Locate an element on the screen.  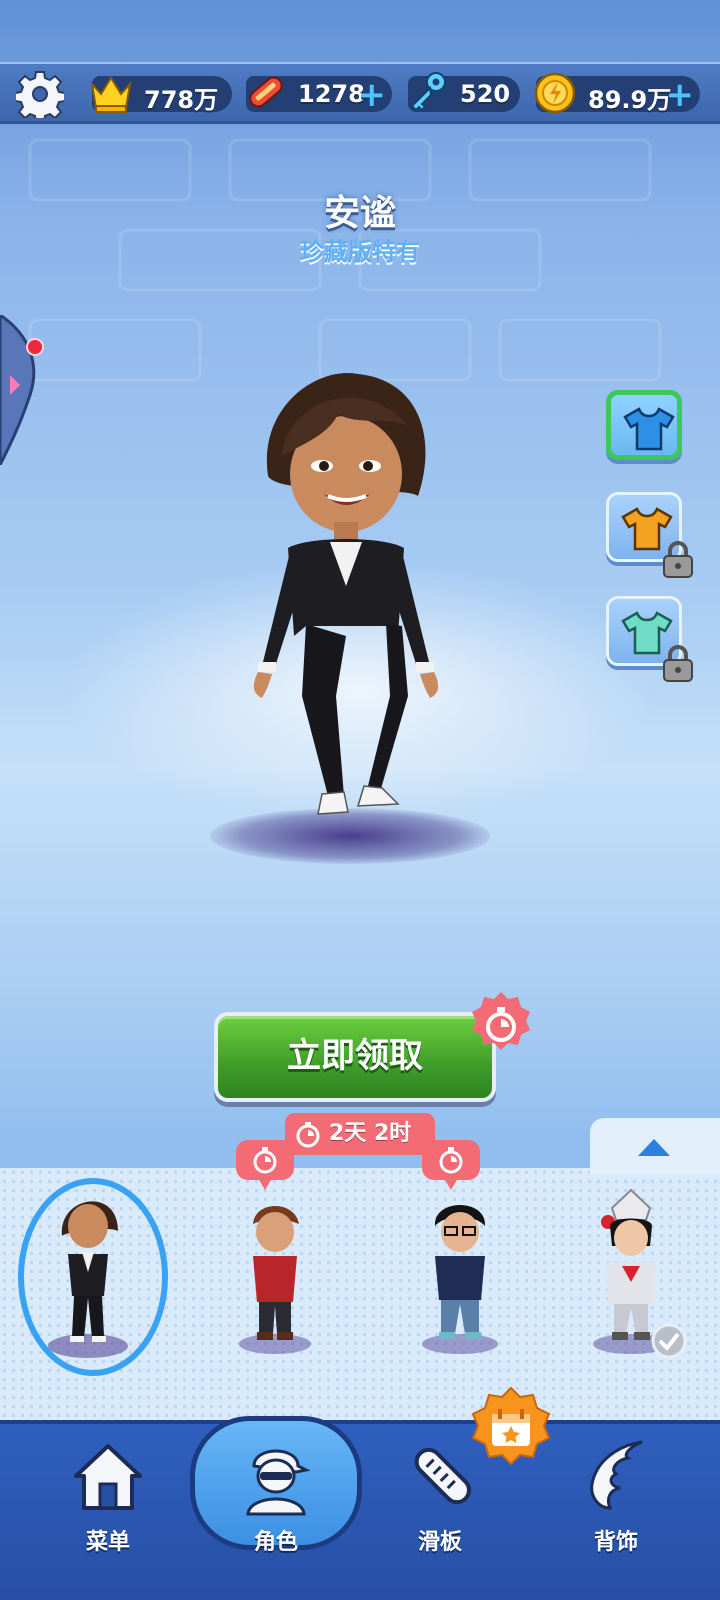
character-icon is located at coordinates (278, 1482).